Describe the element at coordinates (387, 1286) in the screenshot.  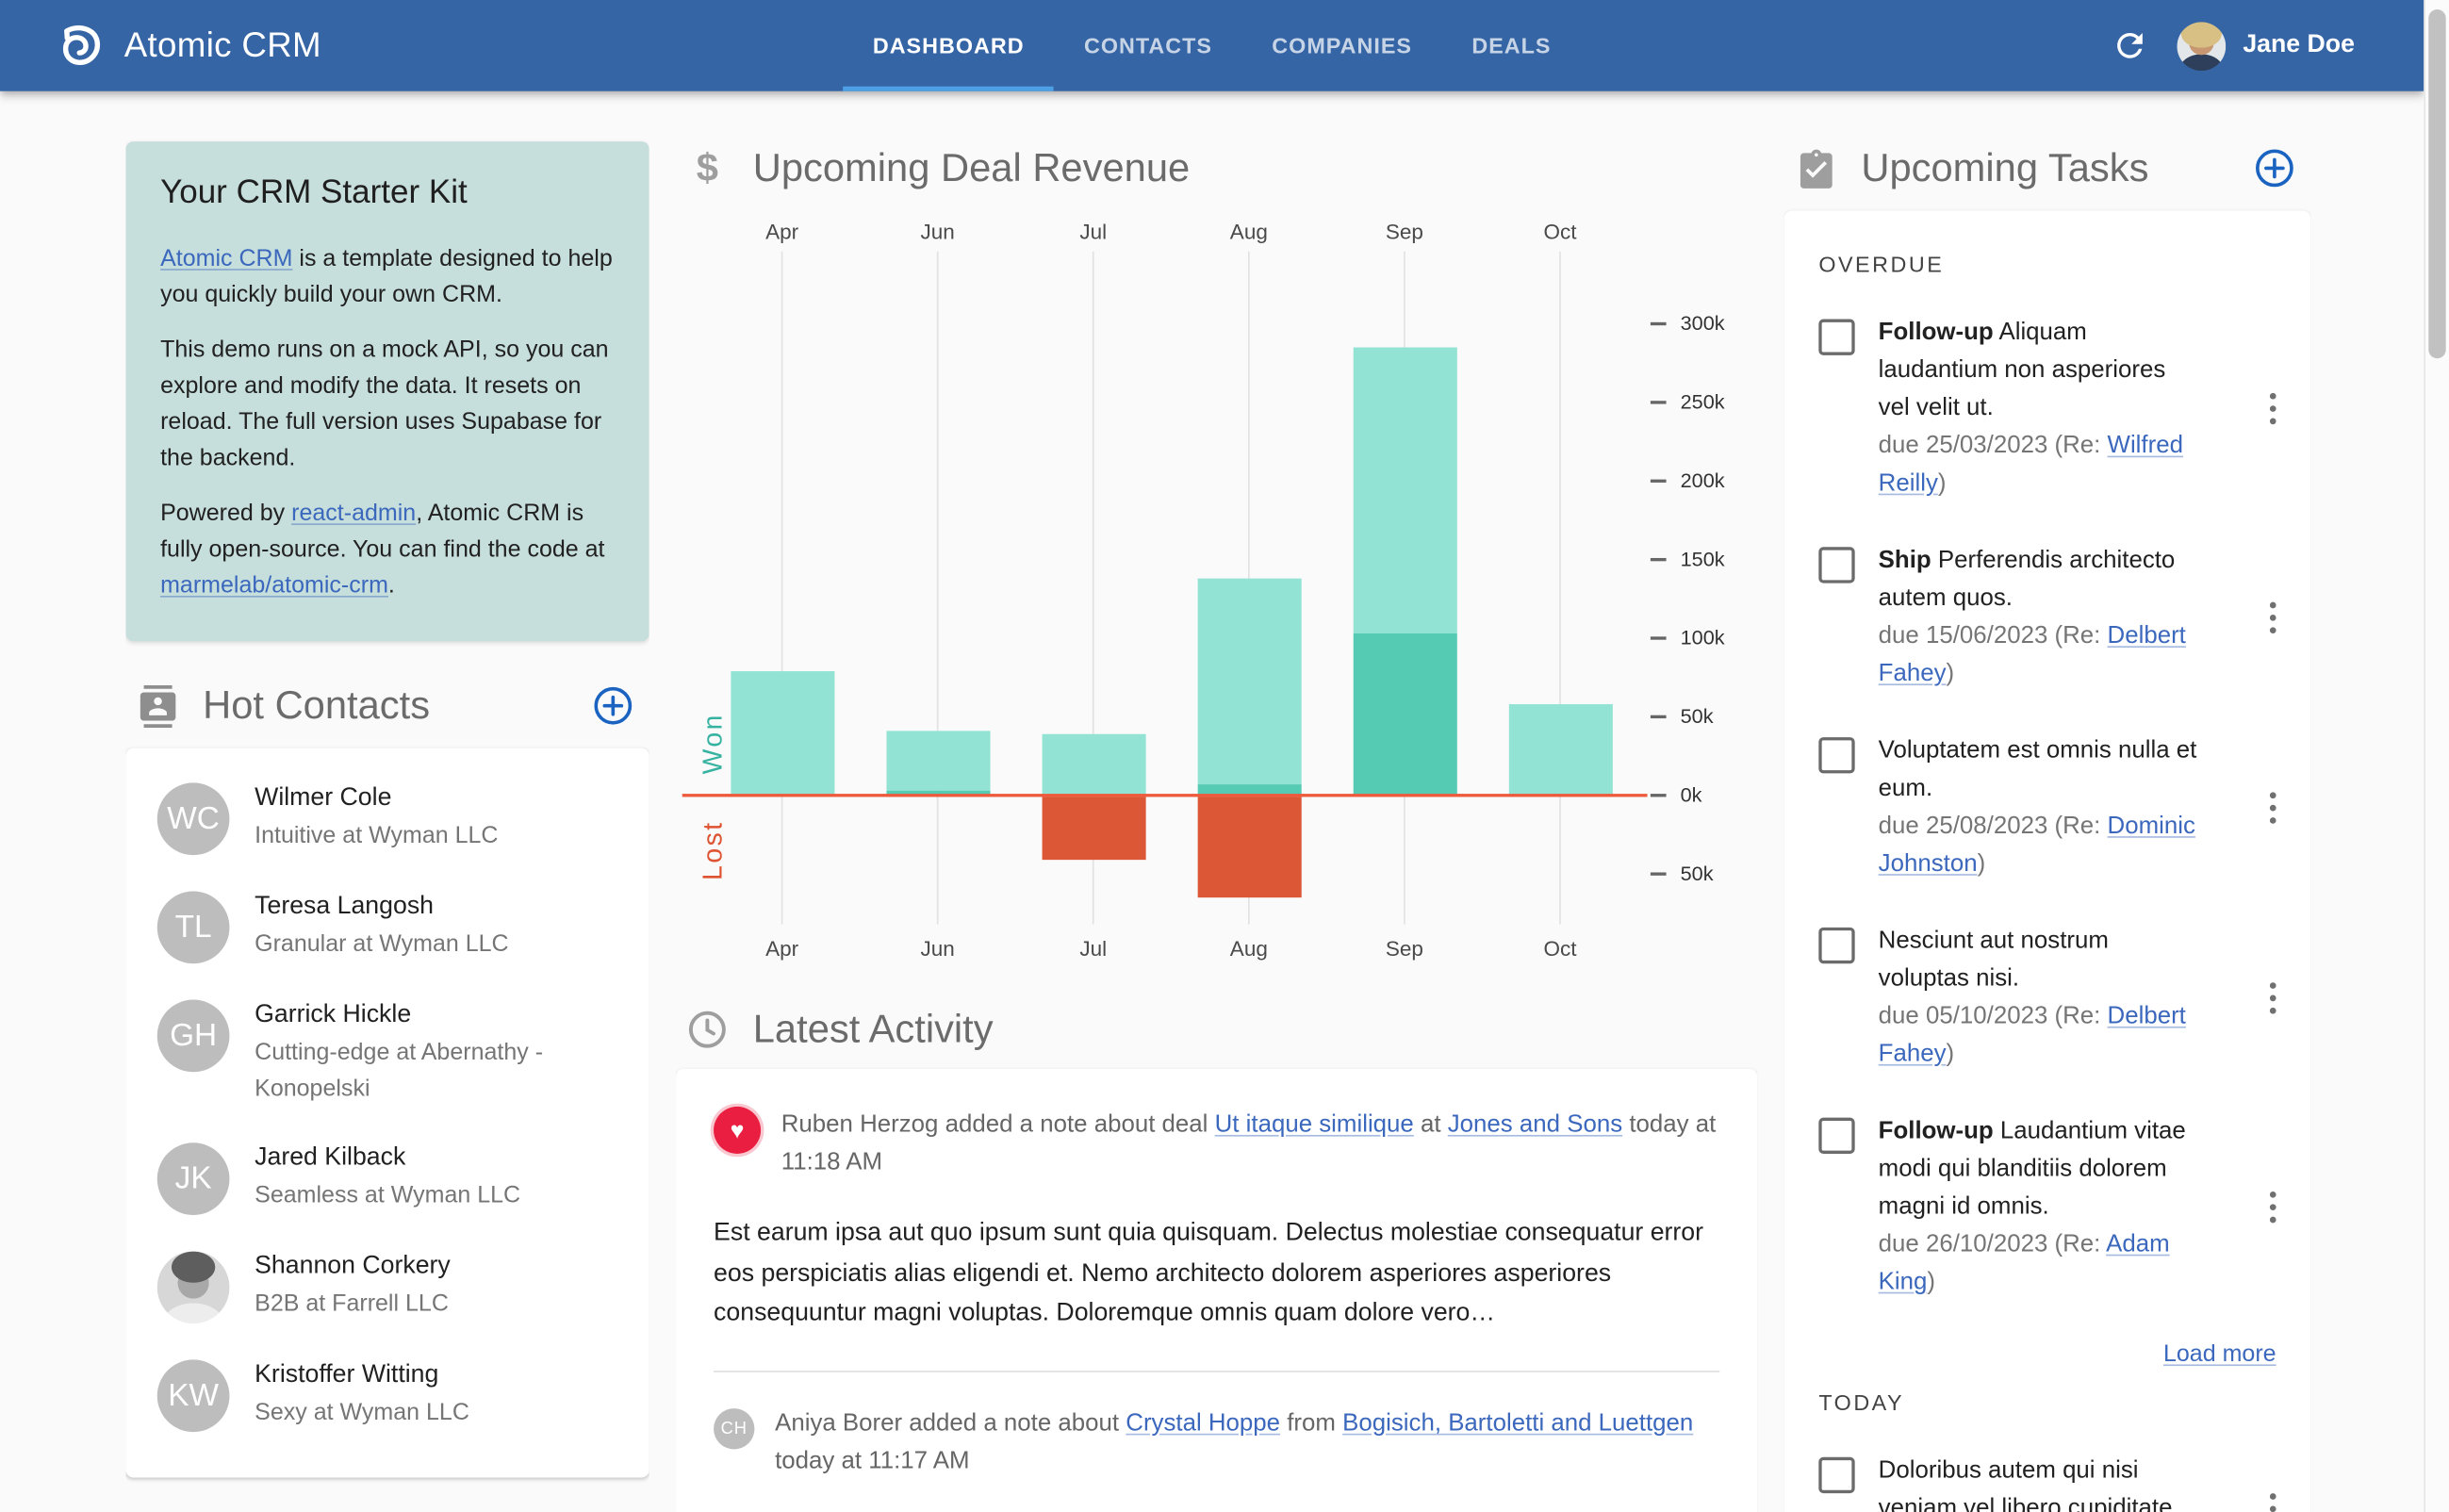
I see `contact-list-item: Shannon Corkery B2B at Farrell LLC` at that location.